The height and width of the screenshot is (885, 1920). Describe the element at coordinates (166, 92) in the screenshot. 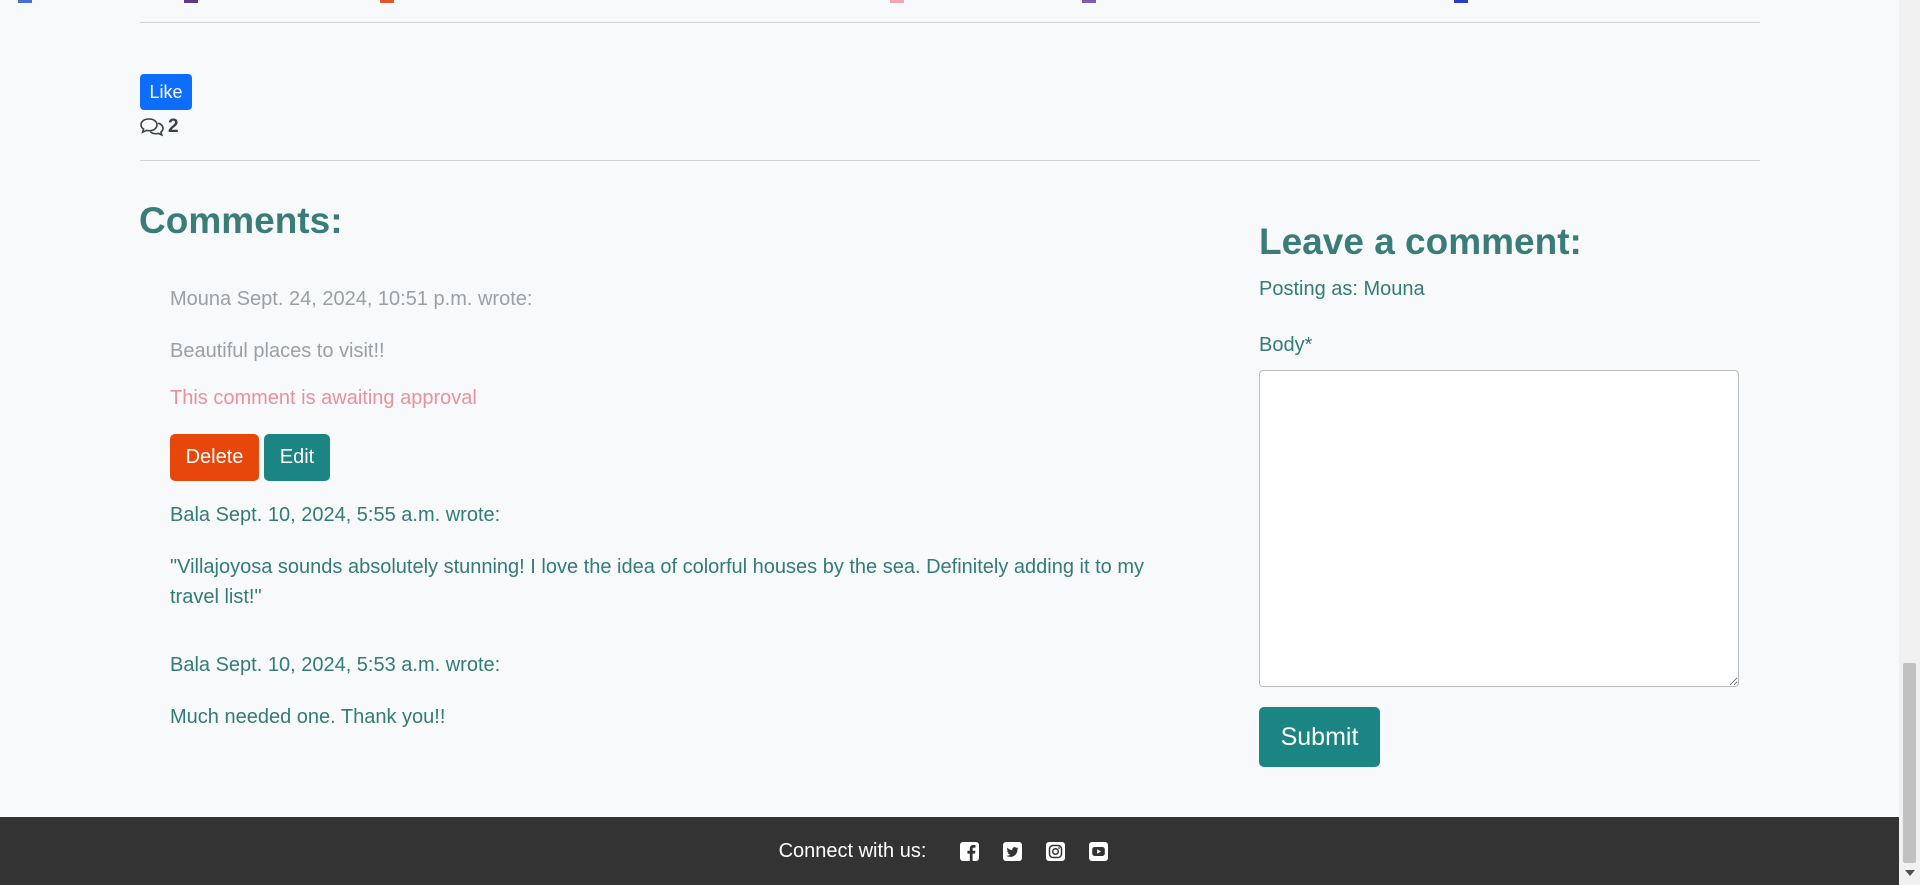

I see `like-button: Like` at that location.